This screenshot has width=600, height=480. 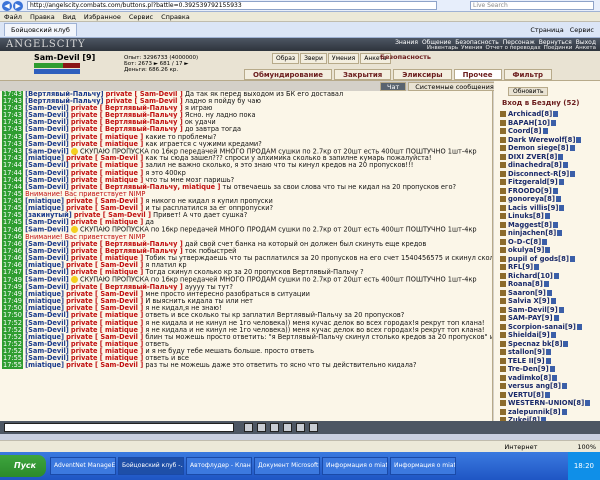 What do you see at coordinates (582, 30) in the screenshot?
I see `tools-menu: Сервис` at bounding box center [582, 30].